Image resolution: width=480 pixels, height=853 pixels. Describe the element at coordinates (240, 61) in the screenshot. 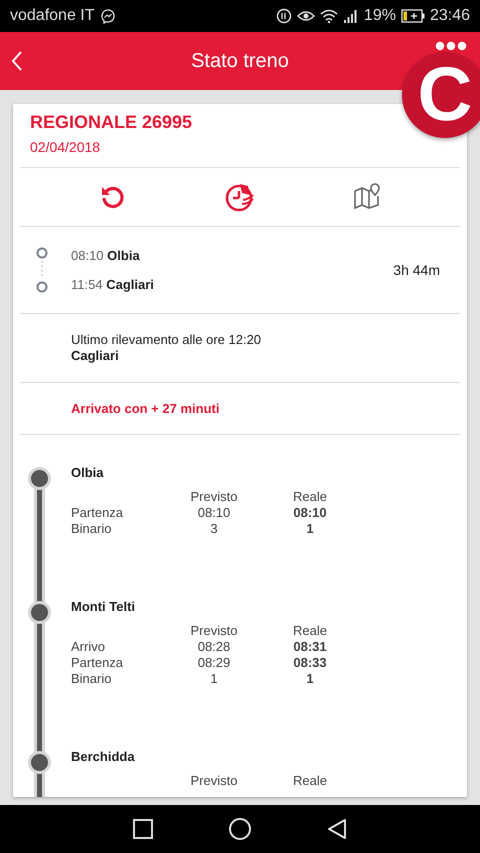

I see `screen-title: Stato treno` at that location.